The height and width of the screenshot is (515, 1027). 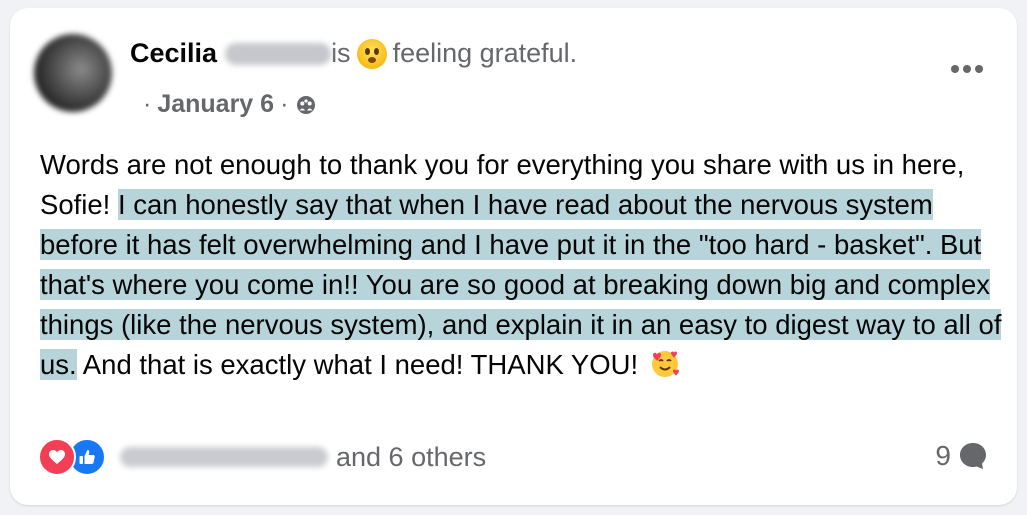 I want to click on author-surname-redacted, so click(x=278, y=53).